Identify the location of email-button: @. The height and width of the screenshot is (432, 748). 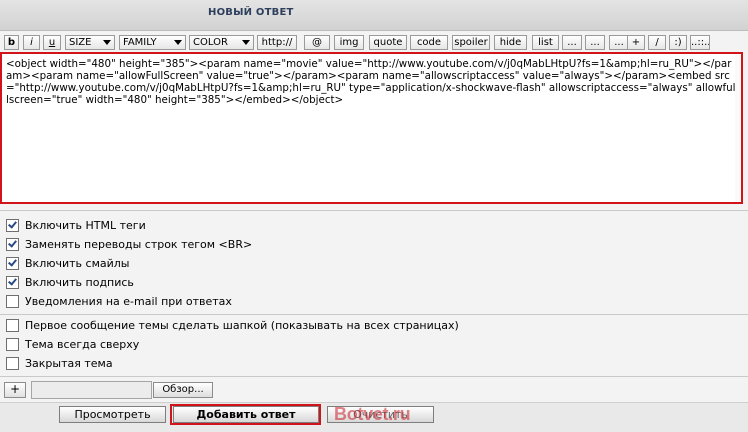
(317, 42).